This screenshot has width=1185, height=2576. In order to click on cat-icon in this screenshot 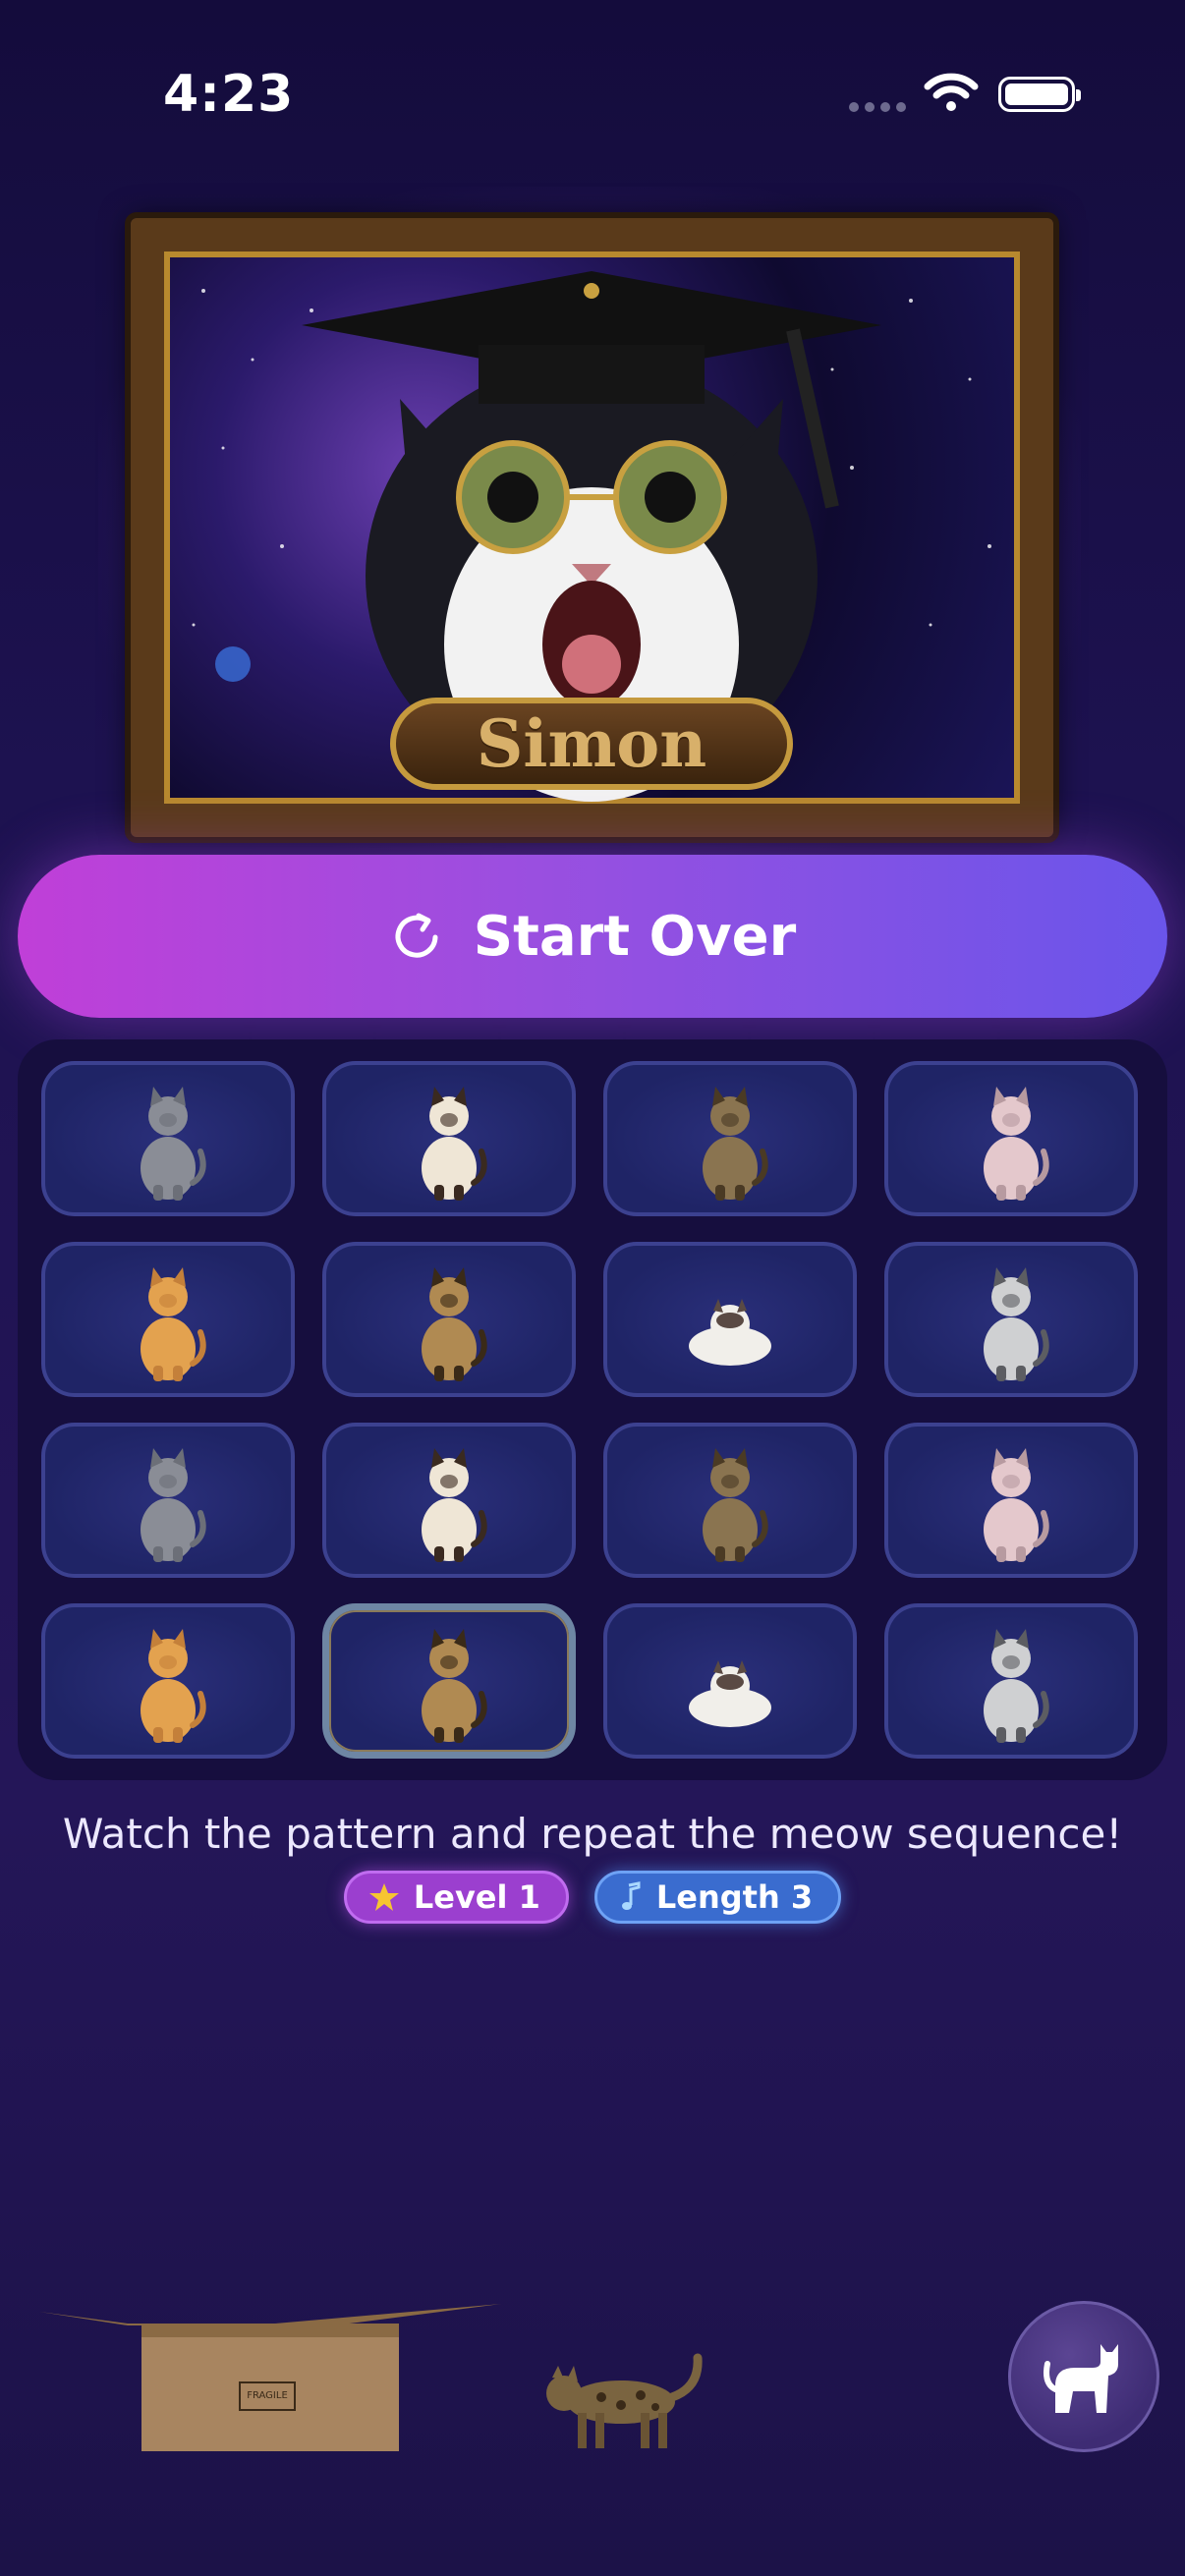, I will do `click(1081, 2378)`.